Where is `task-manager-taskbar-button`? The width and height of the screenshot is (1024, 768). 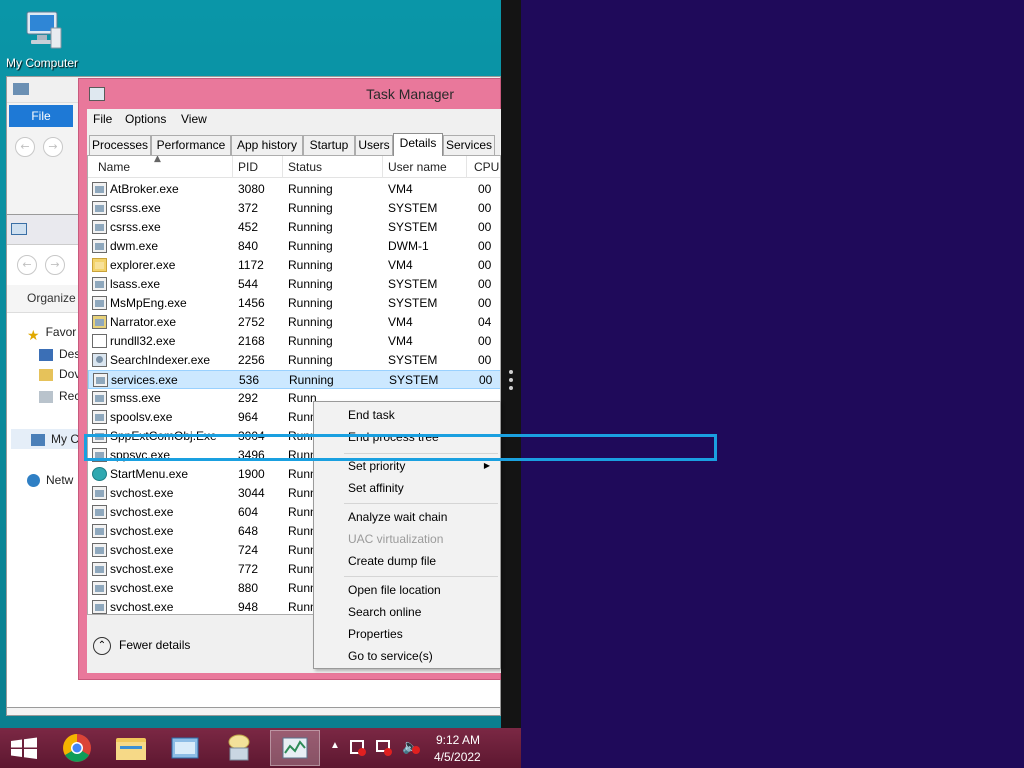
task-manager-taskbar-button is located at coordinates (295, 748).